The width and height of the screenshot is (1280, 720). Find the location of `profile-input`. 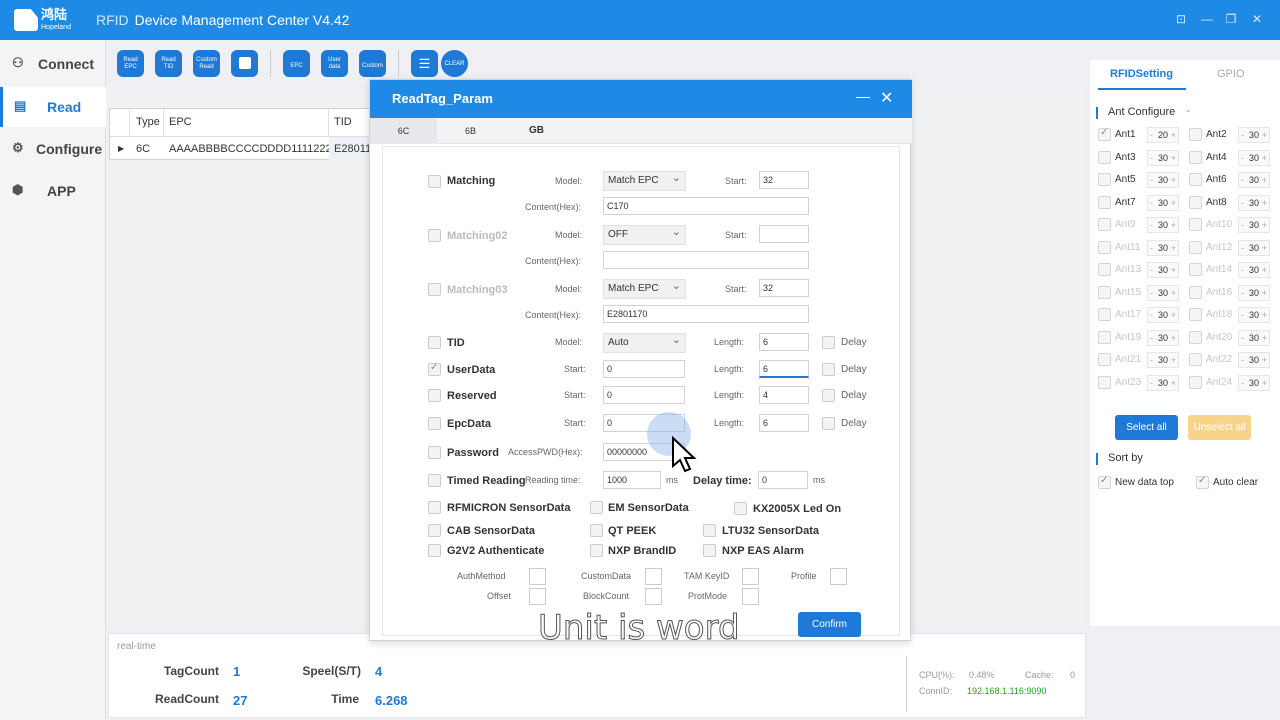

profile-input is located at coordinates (838, 576).